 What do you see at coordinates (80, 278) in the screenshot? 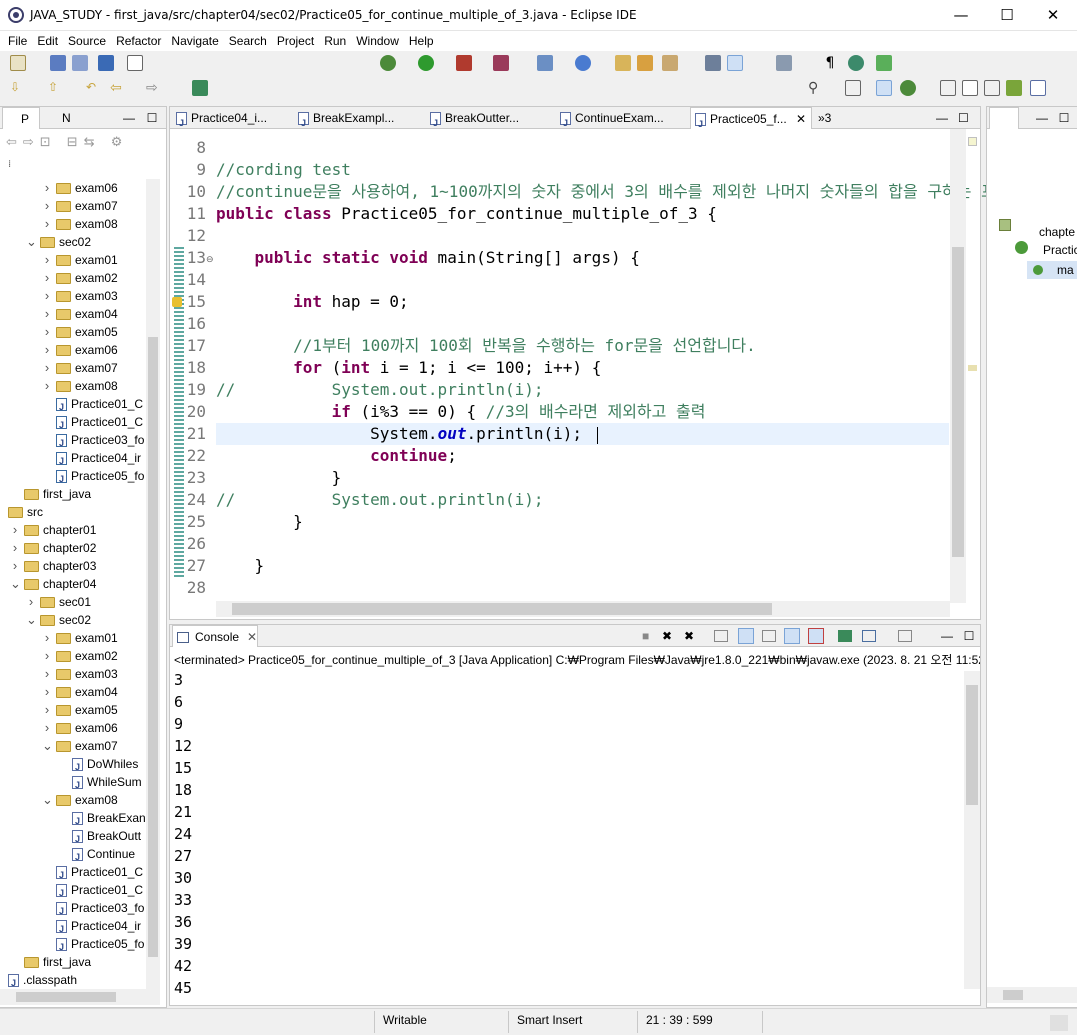
I see `tree-item: › exam02` at bounding box center [80, 278].